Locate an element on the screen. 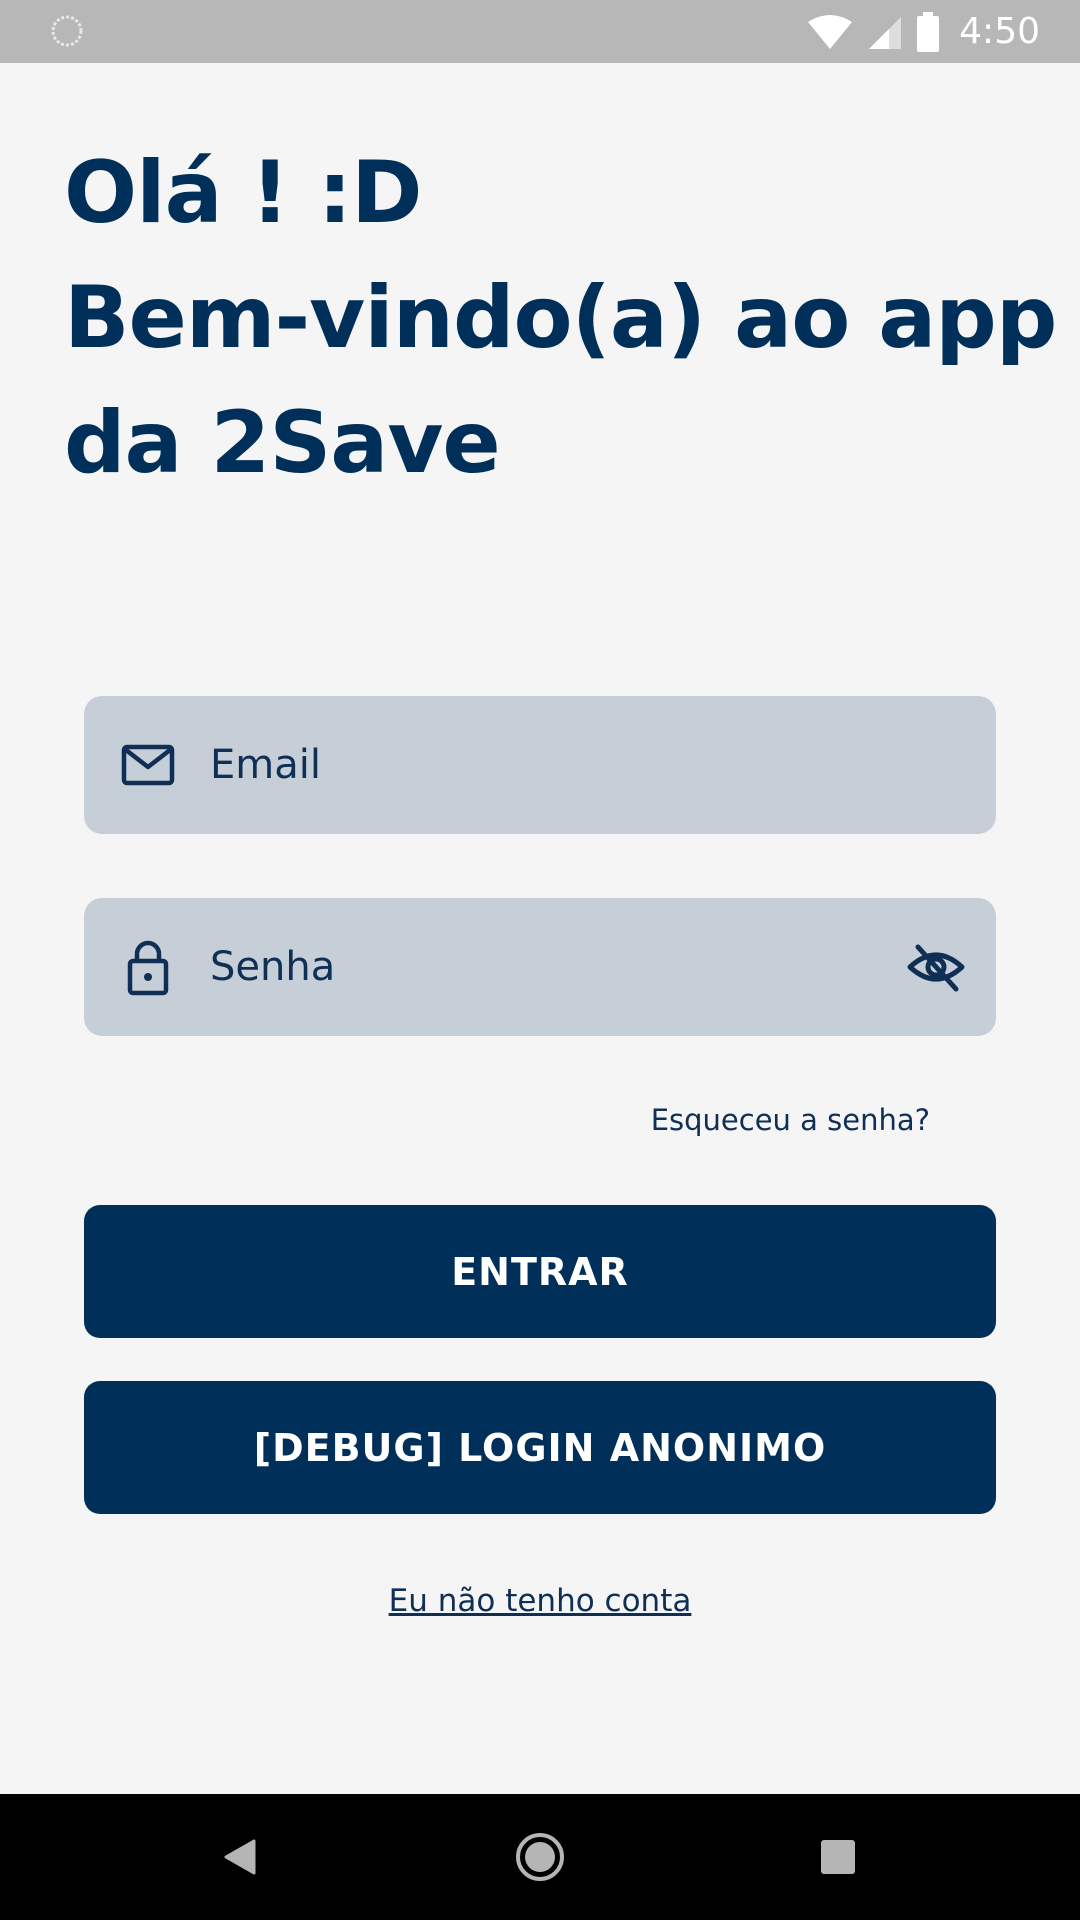 The width and height of the screenshot is (1080, 1920). debug-anonymous-login-button: [DEBUG] LOGIN ANONIMO is located at coordinates (540, 1447).